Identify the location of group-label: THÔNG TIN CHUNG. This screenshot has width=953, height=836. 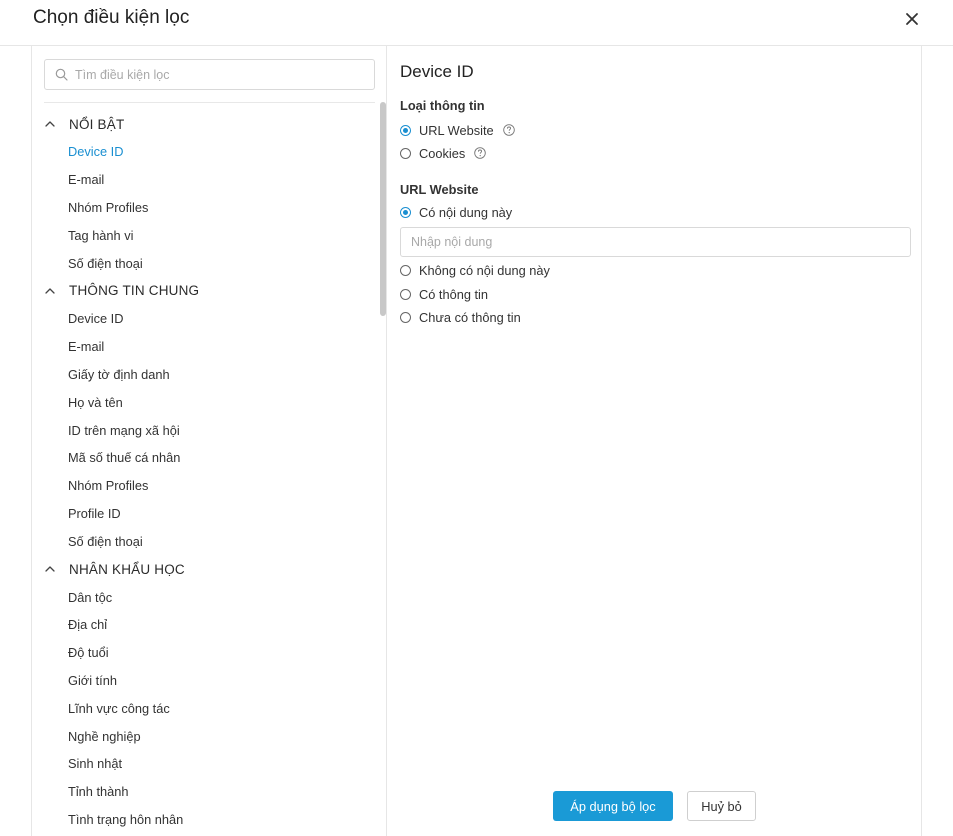
(134, 291).